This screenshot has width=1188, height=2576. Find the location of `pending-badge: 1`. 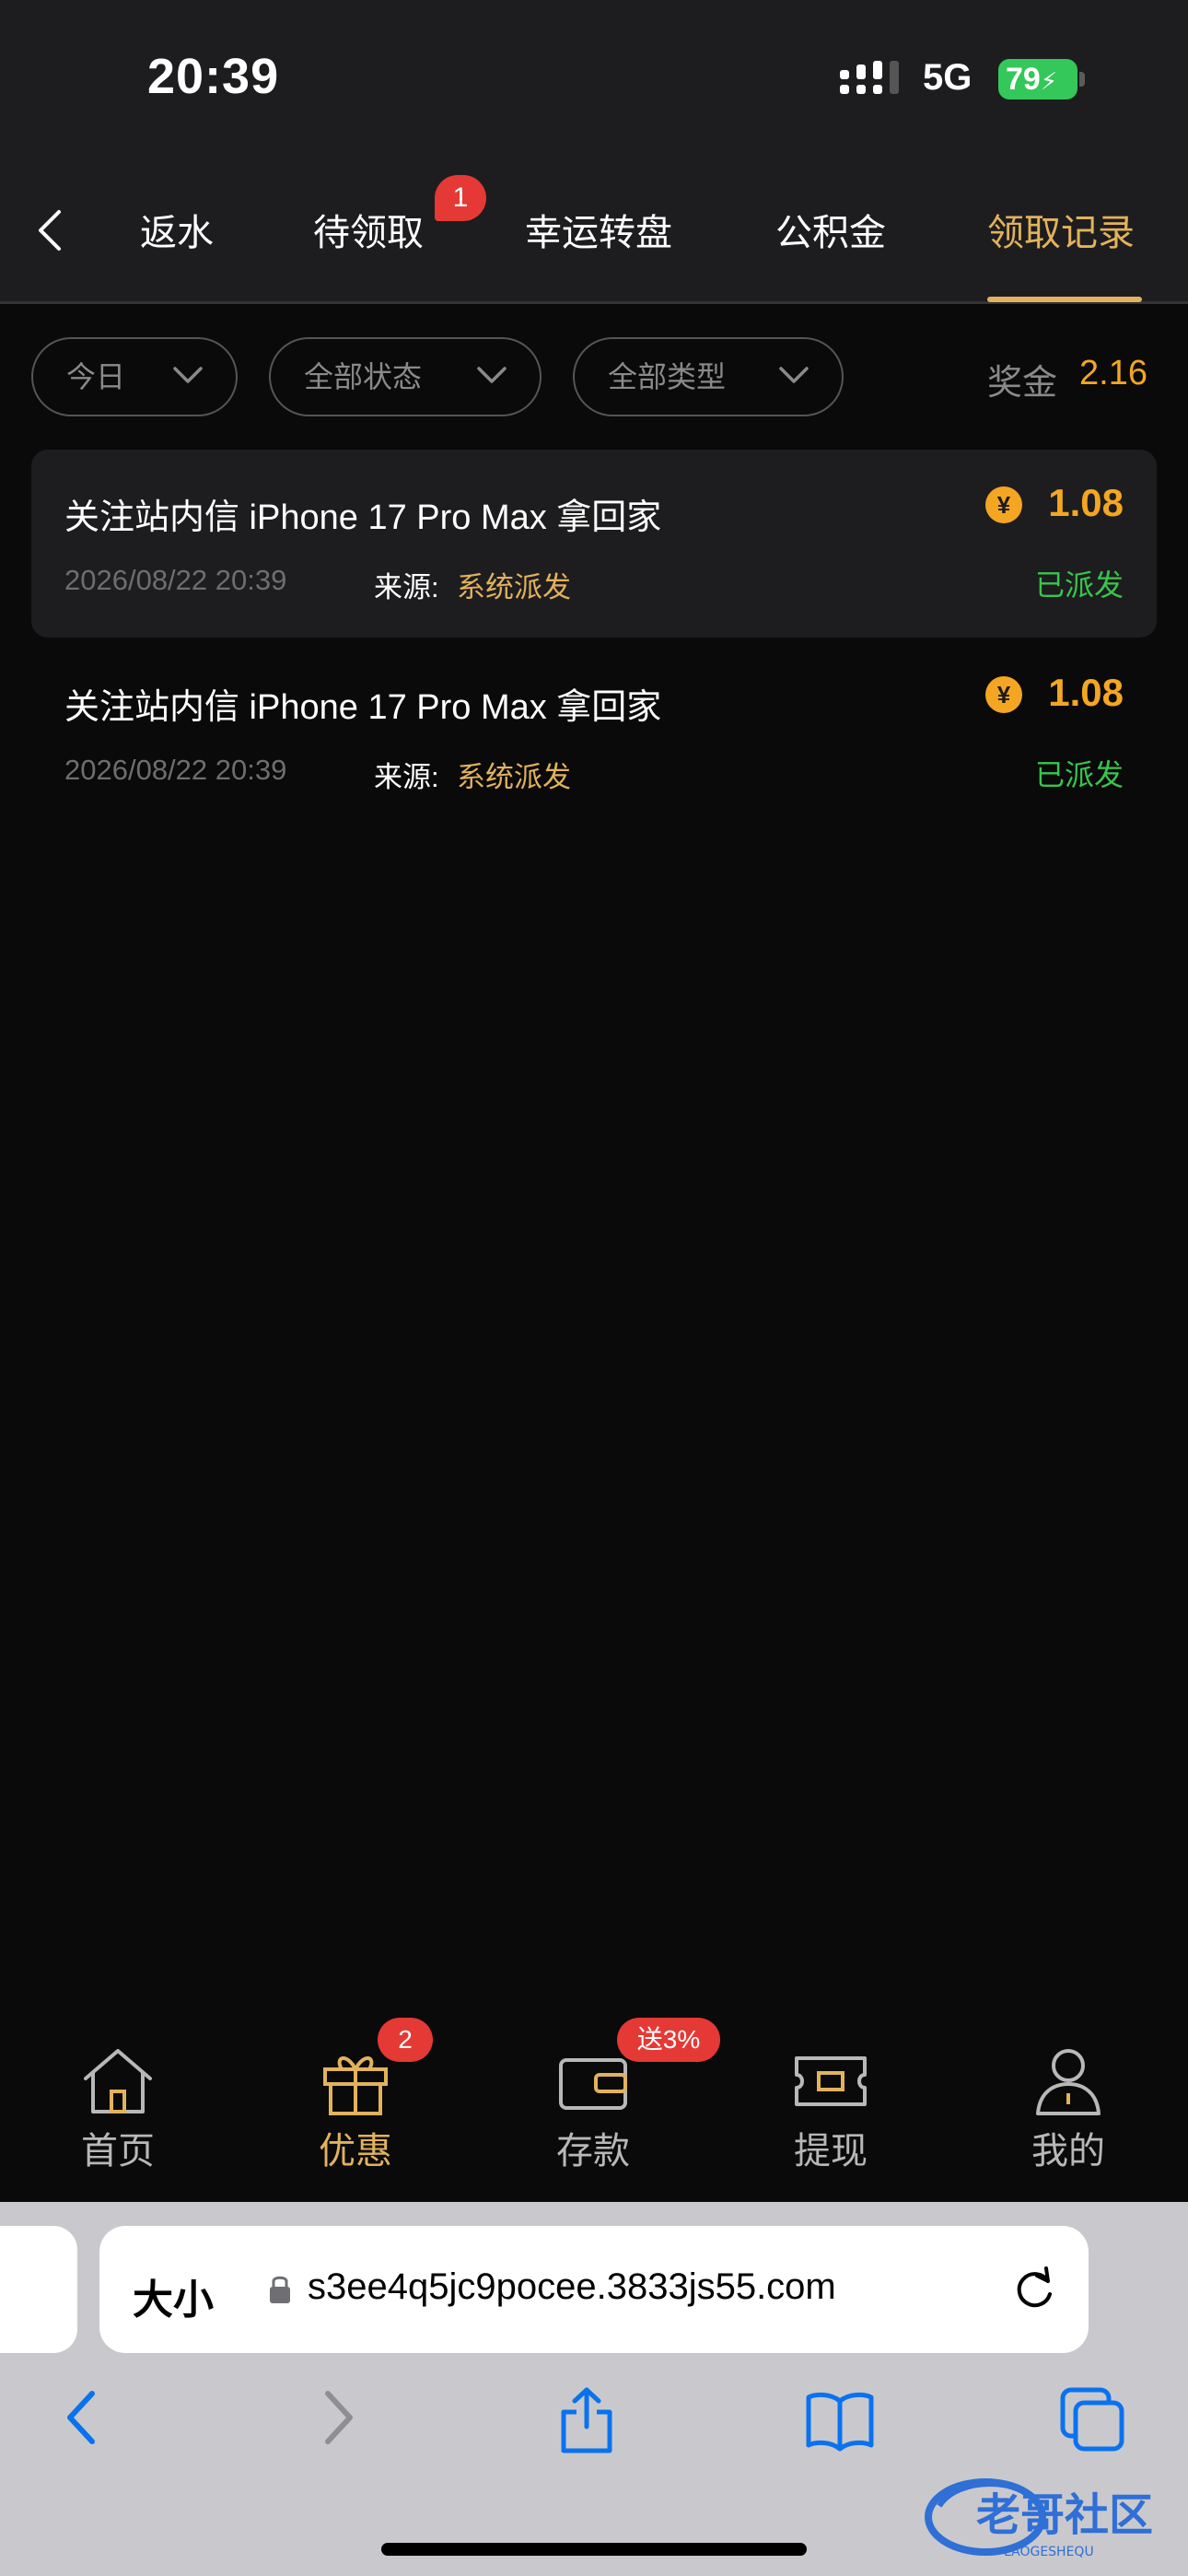

pending-badge: 1 is located at coordinates (460, 198).